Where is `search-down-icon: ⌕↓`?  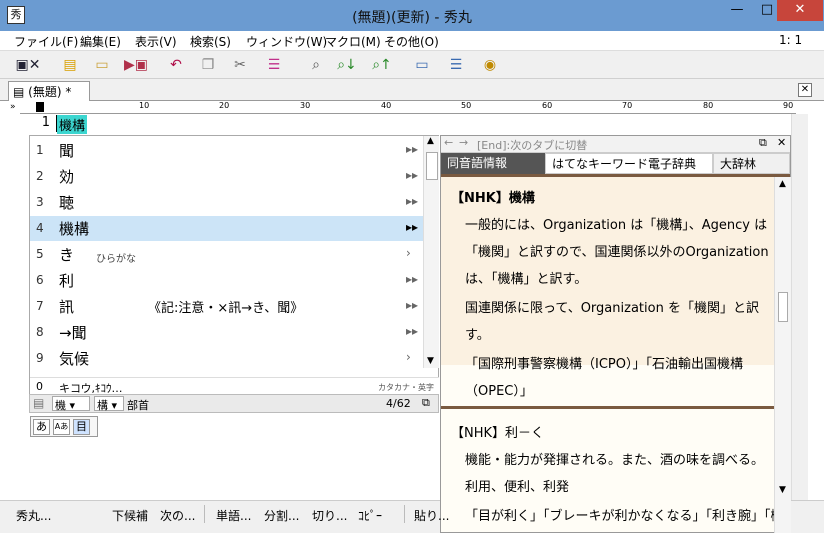 search-down-icon: ⌕↓ is located at coordinates (347, 65).